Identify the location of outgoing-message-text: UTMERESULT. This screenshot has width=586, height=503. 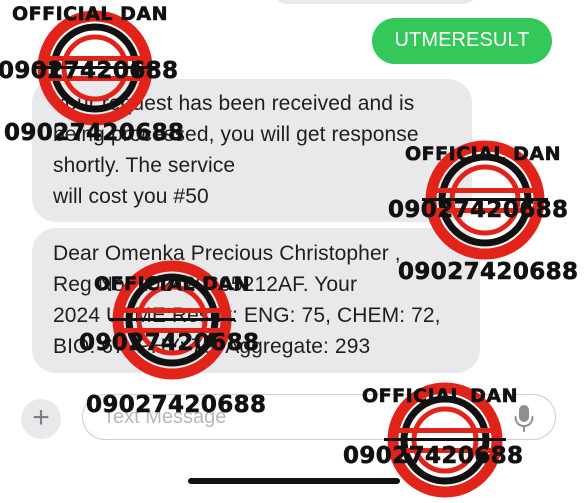
(462, 40).